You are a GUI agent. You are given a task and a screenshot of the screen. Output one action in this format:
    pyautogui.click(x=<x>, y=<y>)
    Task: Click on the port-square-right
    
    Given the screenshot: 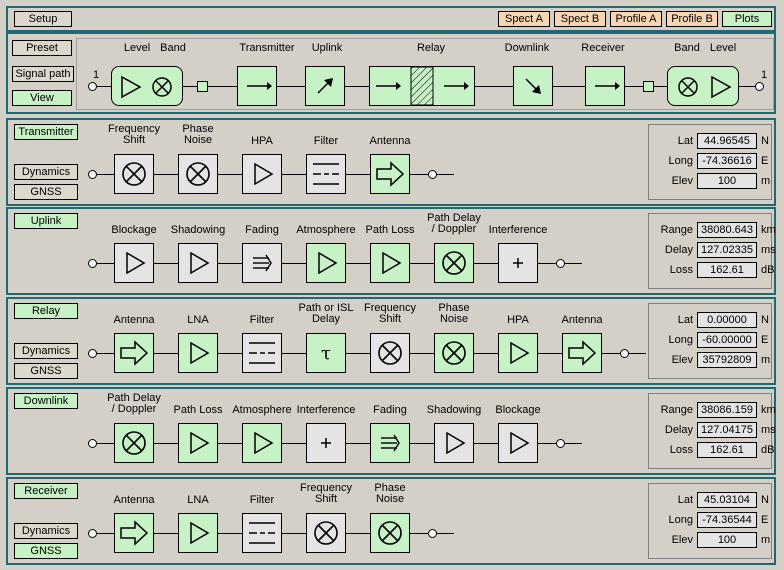 What is the action you would take?
    pyautogui.click(x=648, y=86)
    